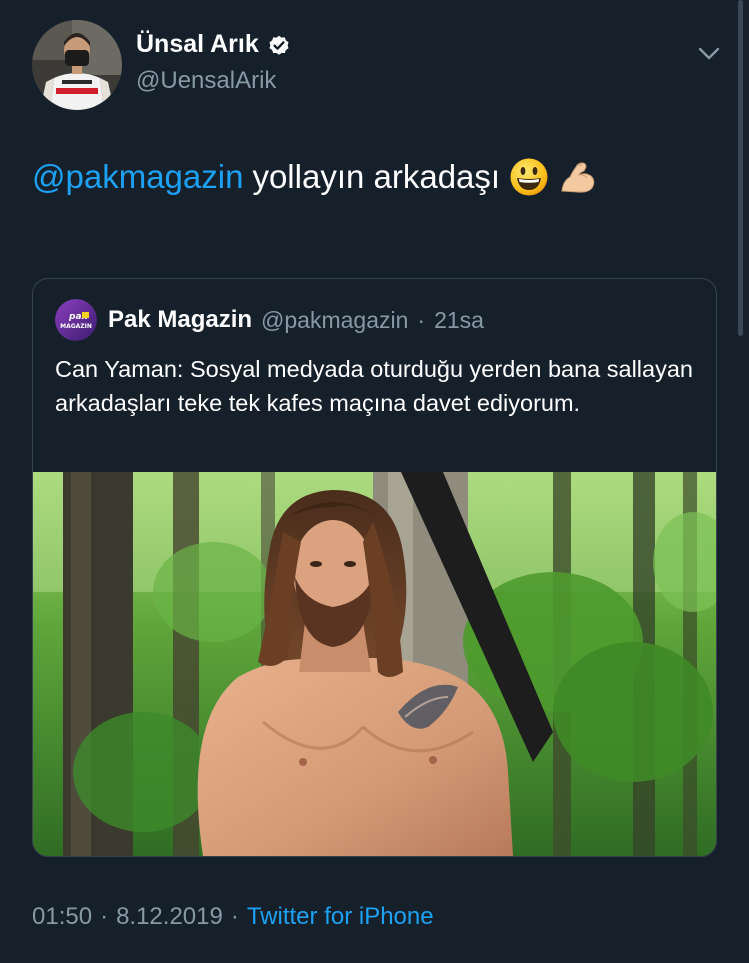 The height and width of the screenshot is (963, 749). What do you see at coordinates (279, 45) in the screenshot?
I see `verified-badge-icon` at bounding box center [279, 45].